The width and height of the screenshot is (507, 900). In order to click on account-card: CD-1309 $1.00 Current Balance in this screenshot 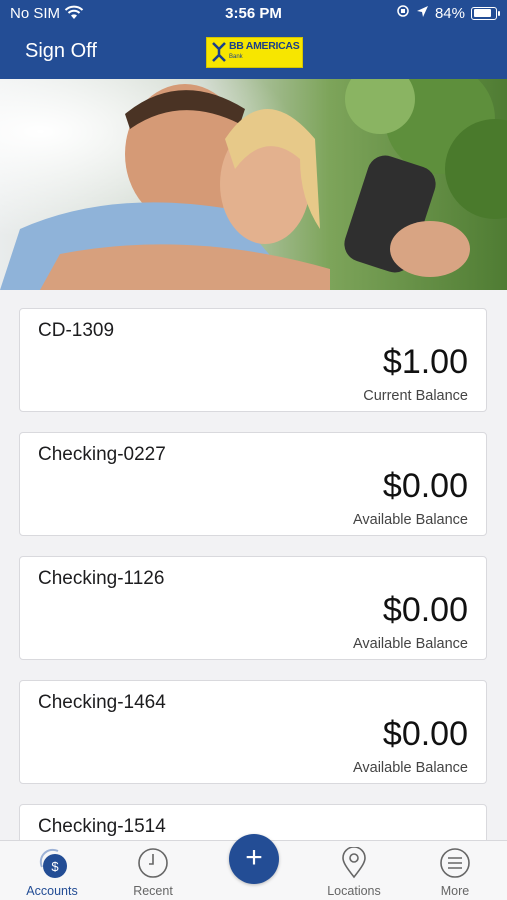, I will do `click(253, 360)`.